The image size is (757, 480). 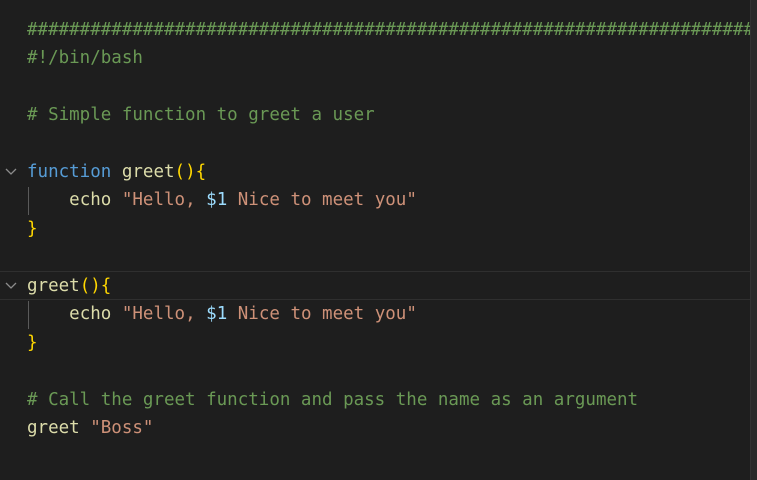 What do you see at coordinates (389, 58) in the screenshot?
I see `code-line-shebang: #!/bin/bash` at bounding box center [389, 58].